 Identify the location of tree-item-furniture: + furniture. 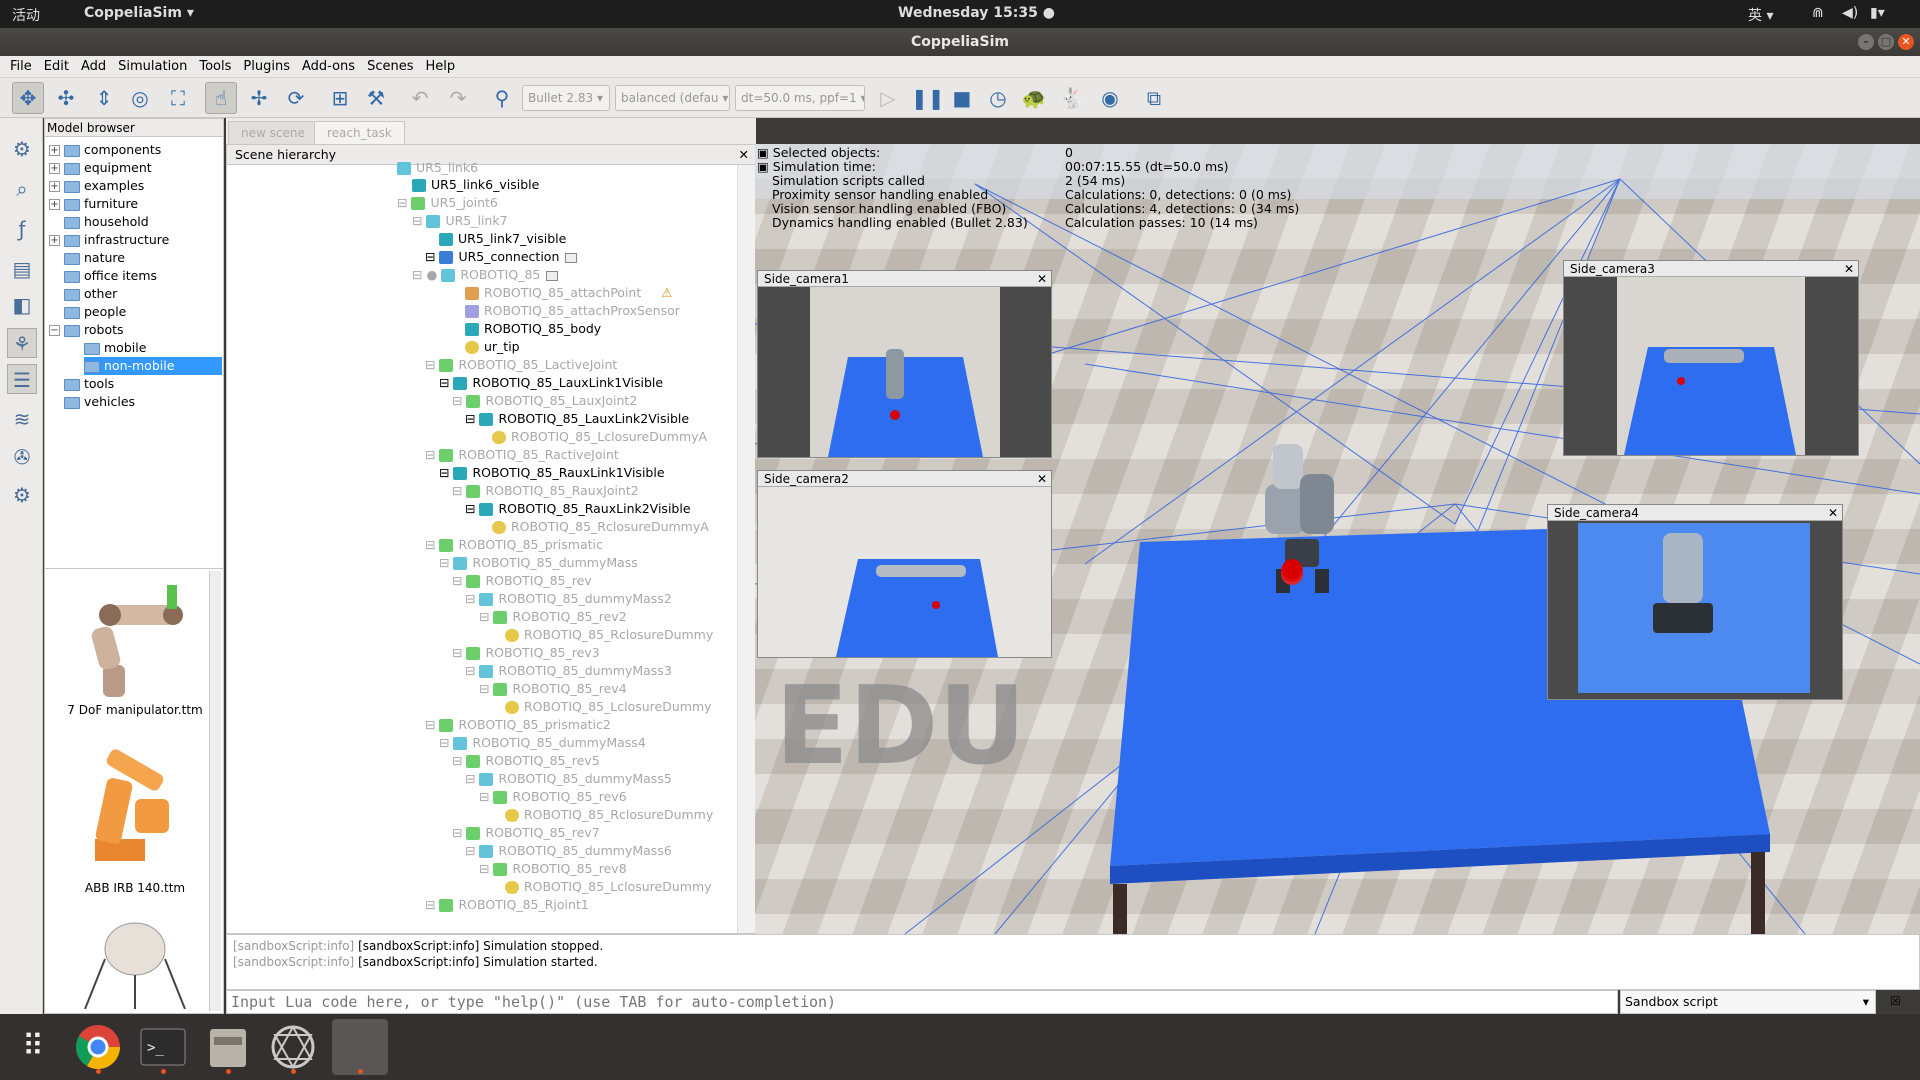
(93, 204).